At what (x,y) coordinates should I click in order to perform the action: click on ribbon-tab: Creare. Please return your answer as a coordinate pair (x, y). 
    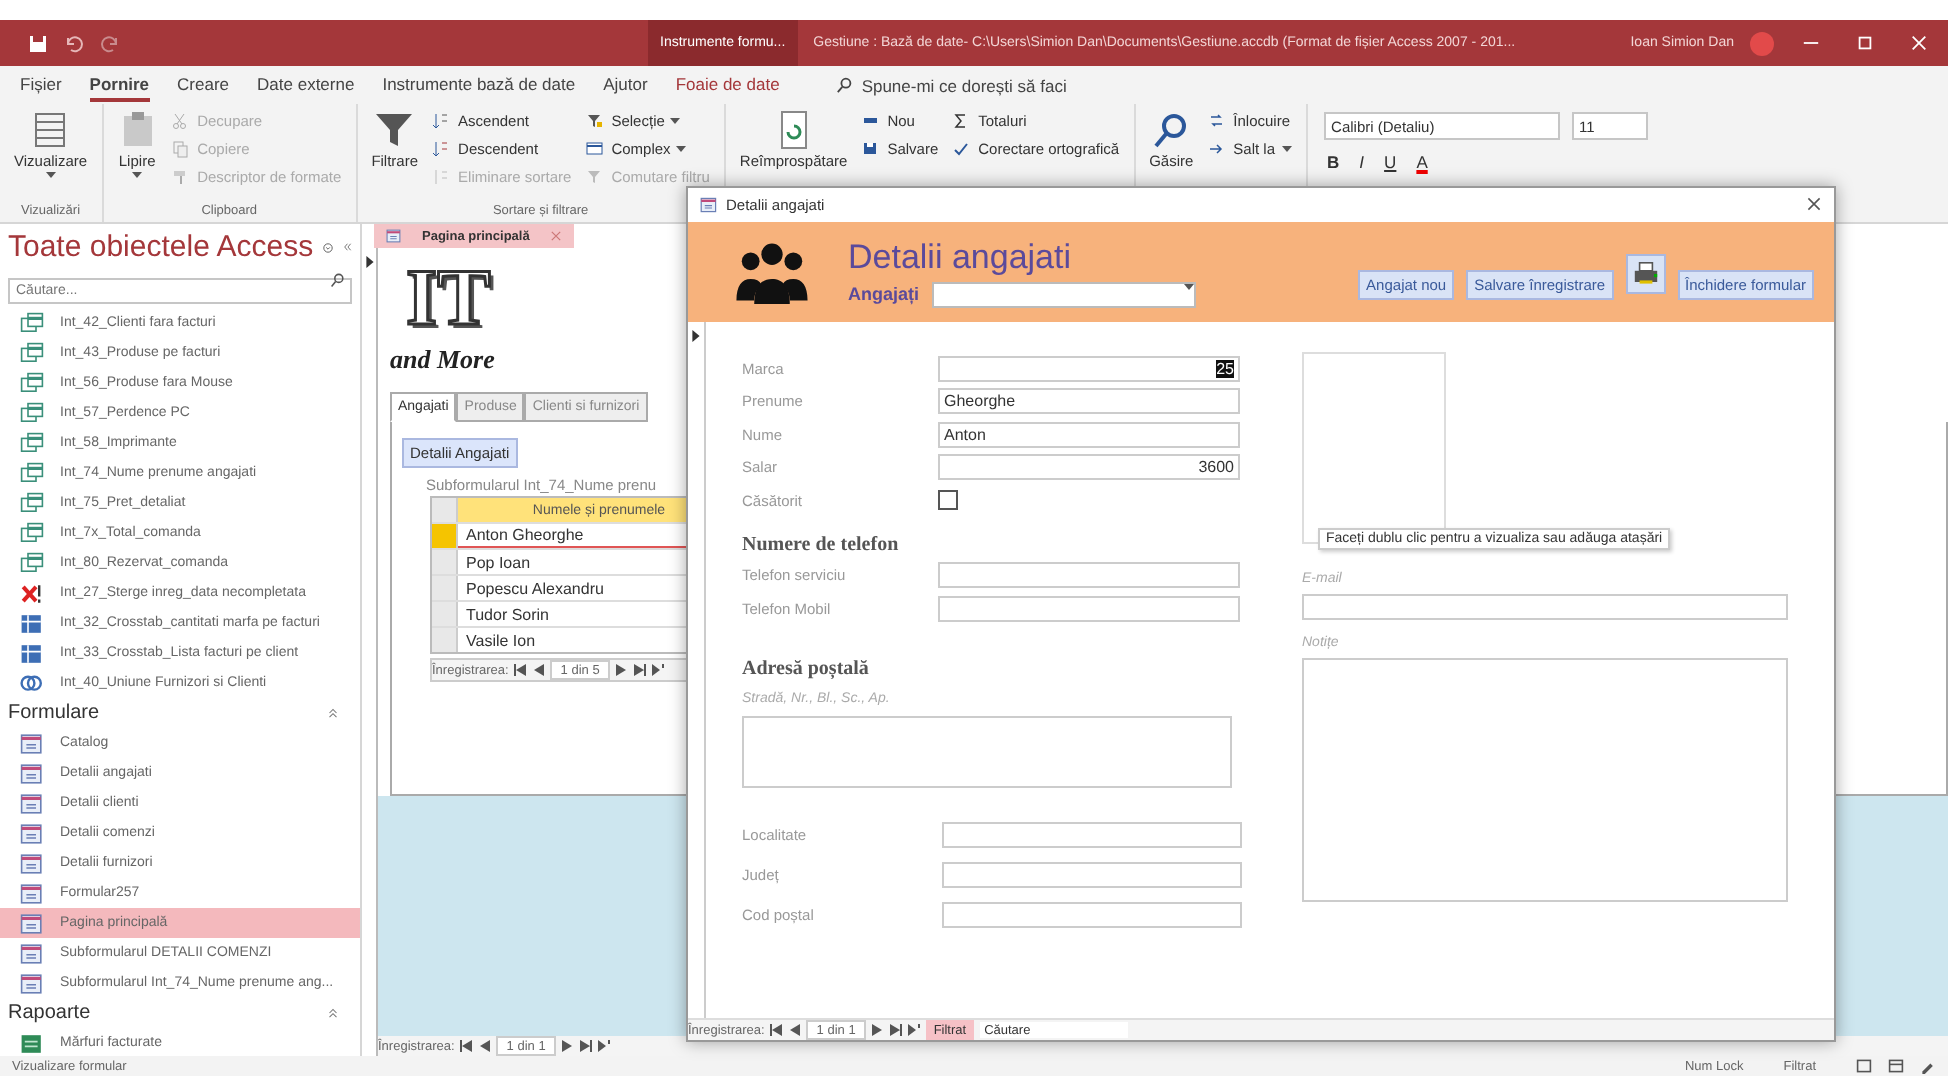
    Looking at the image, I should click on (203, 85).